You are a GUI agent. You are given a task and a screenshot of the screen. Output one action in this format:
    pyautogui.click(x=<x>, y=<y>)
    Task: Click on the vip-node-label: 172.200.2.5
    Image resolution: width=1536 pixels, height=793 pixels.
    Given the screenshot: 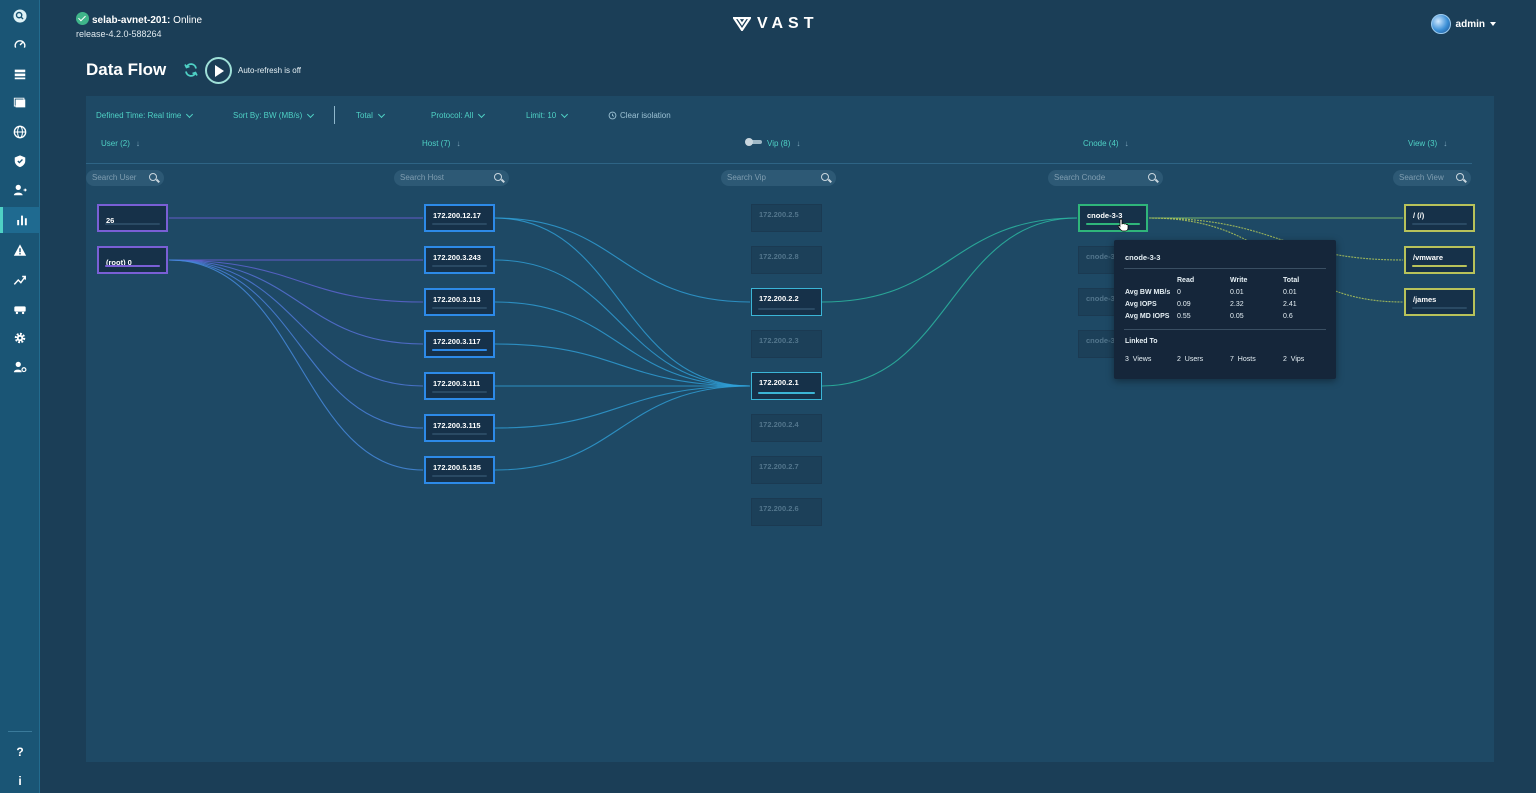 What is the action you would take?
    pyautogui.click(x=779, y=214)
    